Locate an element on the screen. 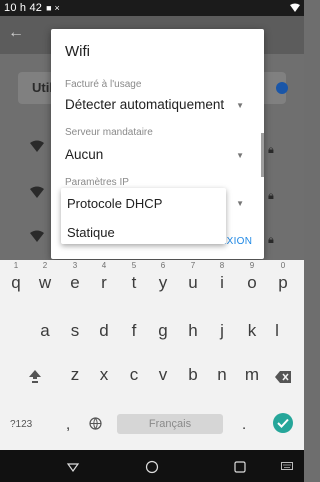 The height and width of the screenshot is (482, 320). key-f: f is located at coordinates (134, 331).